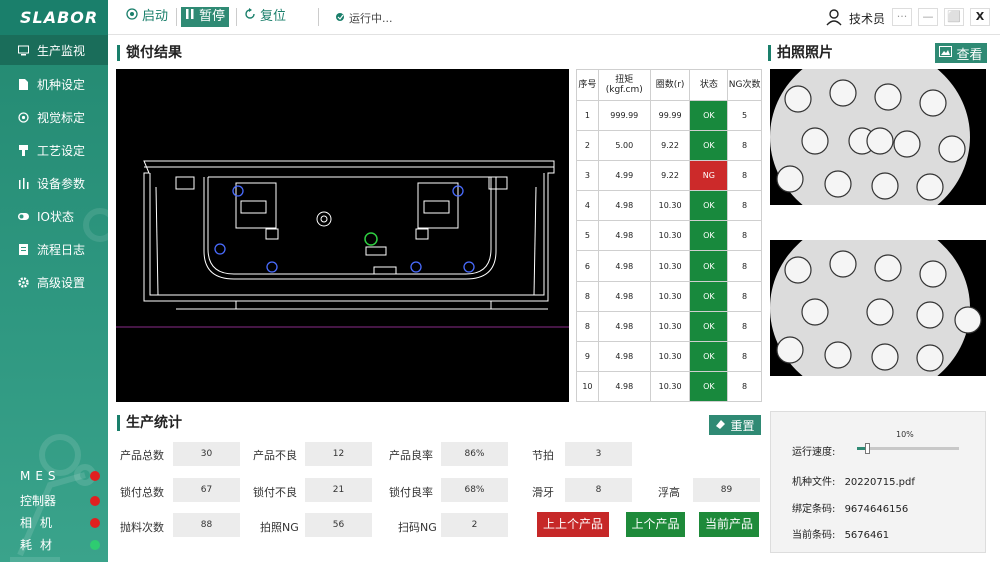  Describe the element at coordinates (206, 454) in the screenshot. I see `stat-value: 30` at that location.